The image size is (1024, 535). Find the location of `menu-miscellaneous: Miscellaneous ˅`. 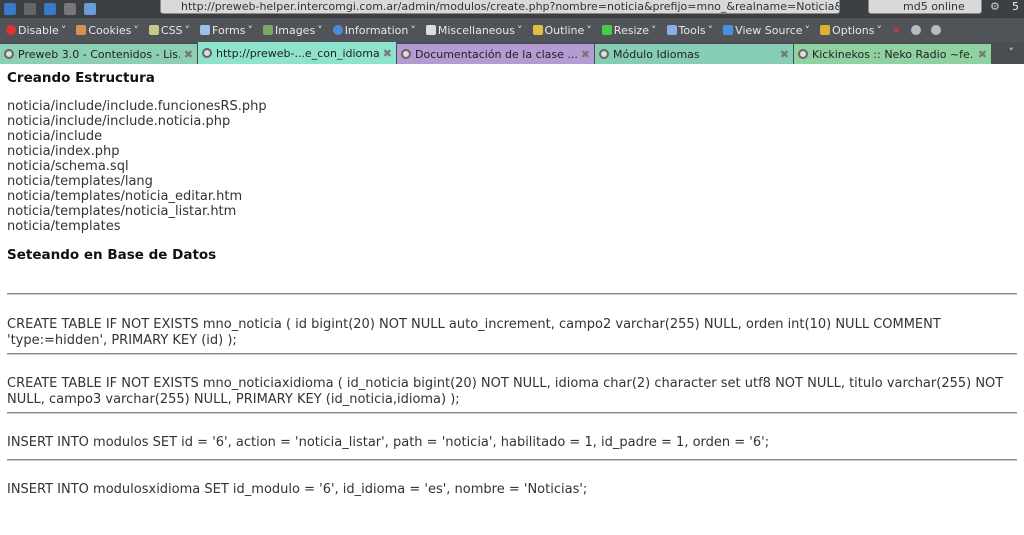

menu-miscellaneous: Miscellaneous ˅ is located at coordinates (474, 30).